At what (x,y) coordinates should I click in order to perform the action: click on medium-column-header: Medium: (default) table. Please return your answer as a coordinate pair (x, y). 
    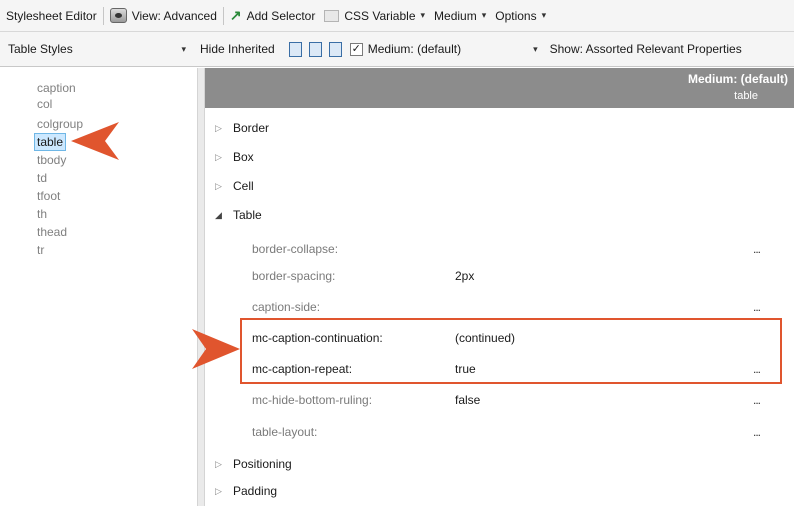
    Looking at the image, I should click on (499, 88).